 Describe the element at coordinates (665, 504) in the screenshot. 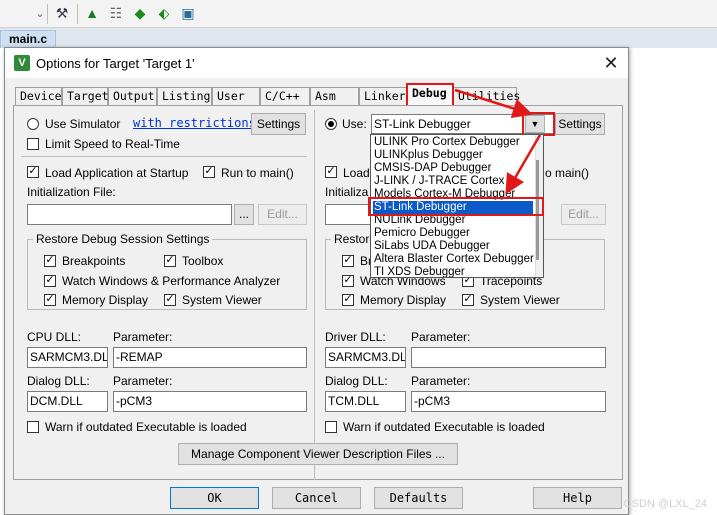

I see `watermark: CSDN @LXL_24` at that location.